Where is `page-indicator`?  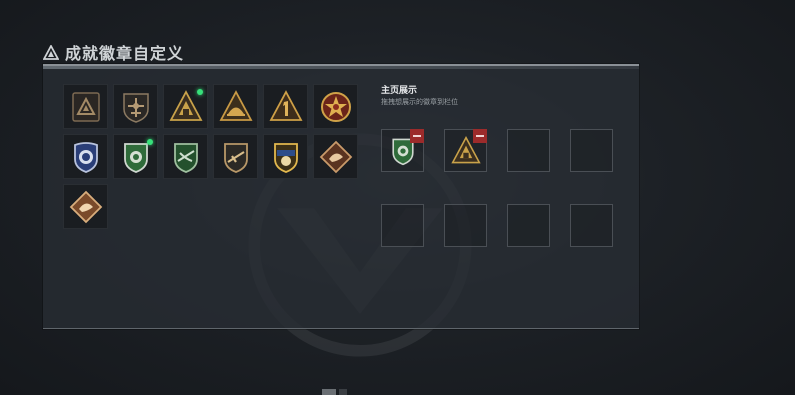
page-indicator is located at coordinates (334, 392).